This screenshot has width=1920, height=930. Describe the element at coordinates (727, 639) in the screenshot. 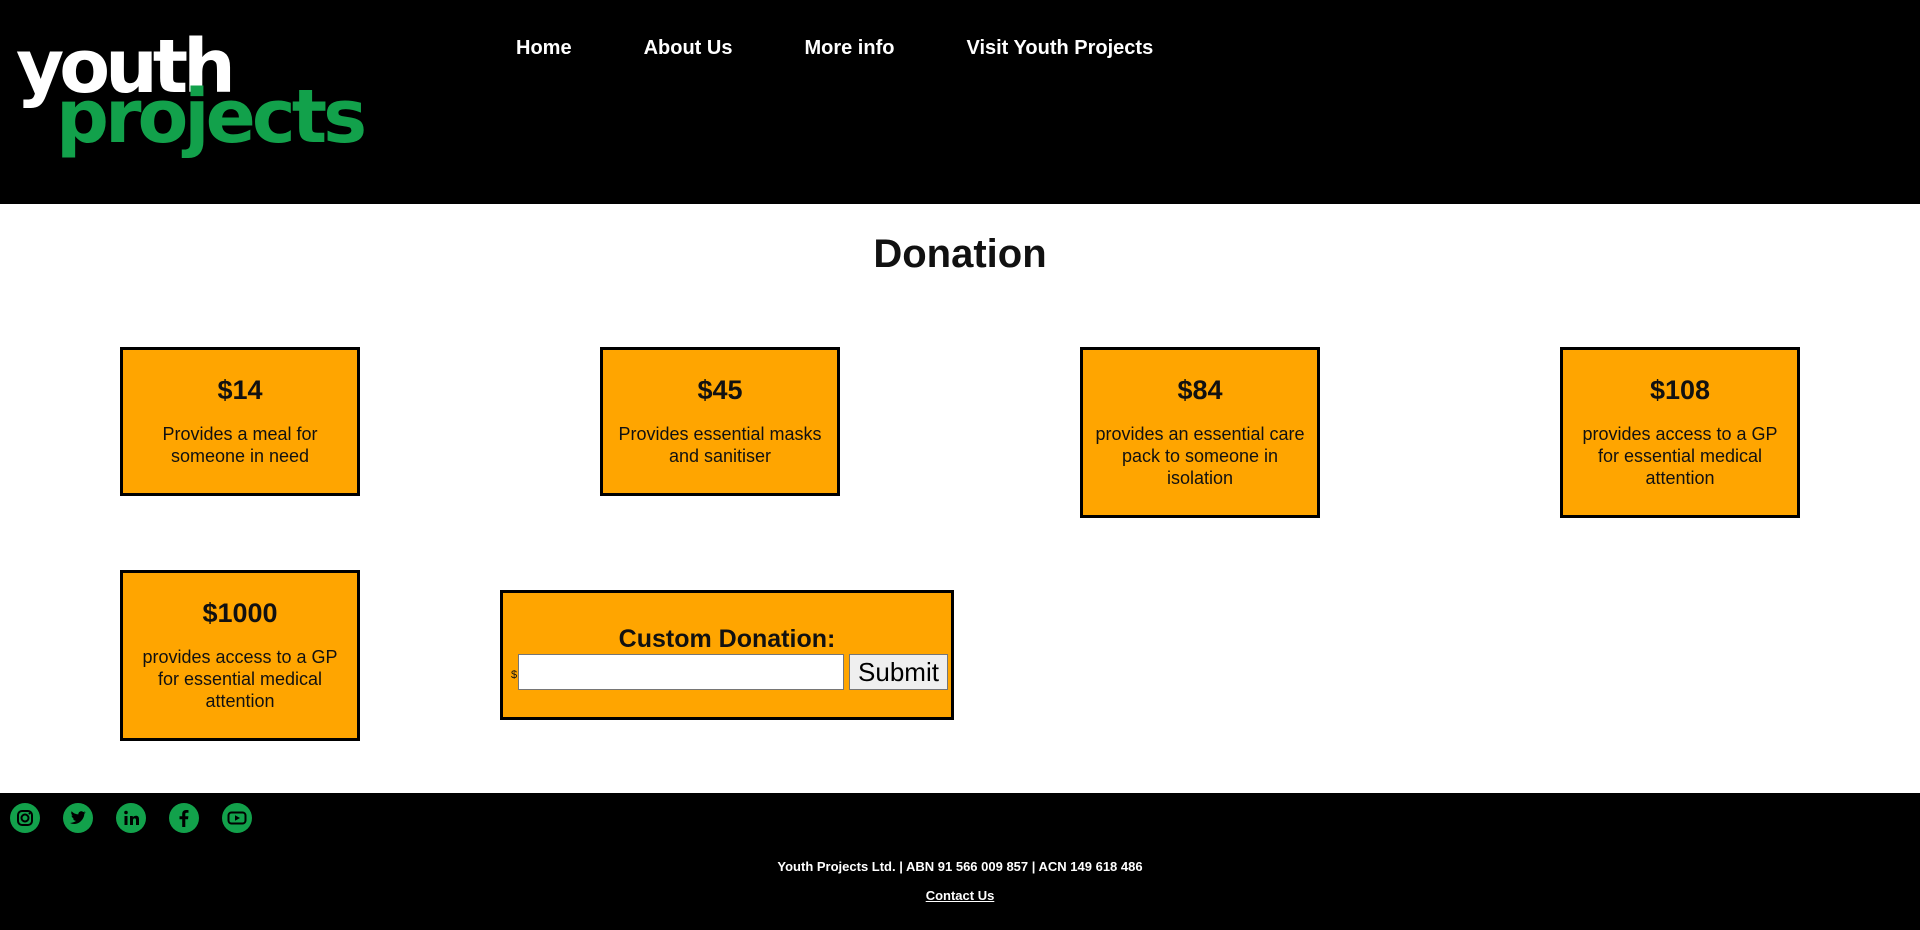

I see `custom-donation-title: Custom Donation:` at that location.